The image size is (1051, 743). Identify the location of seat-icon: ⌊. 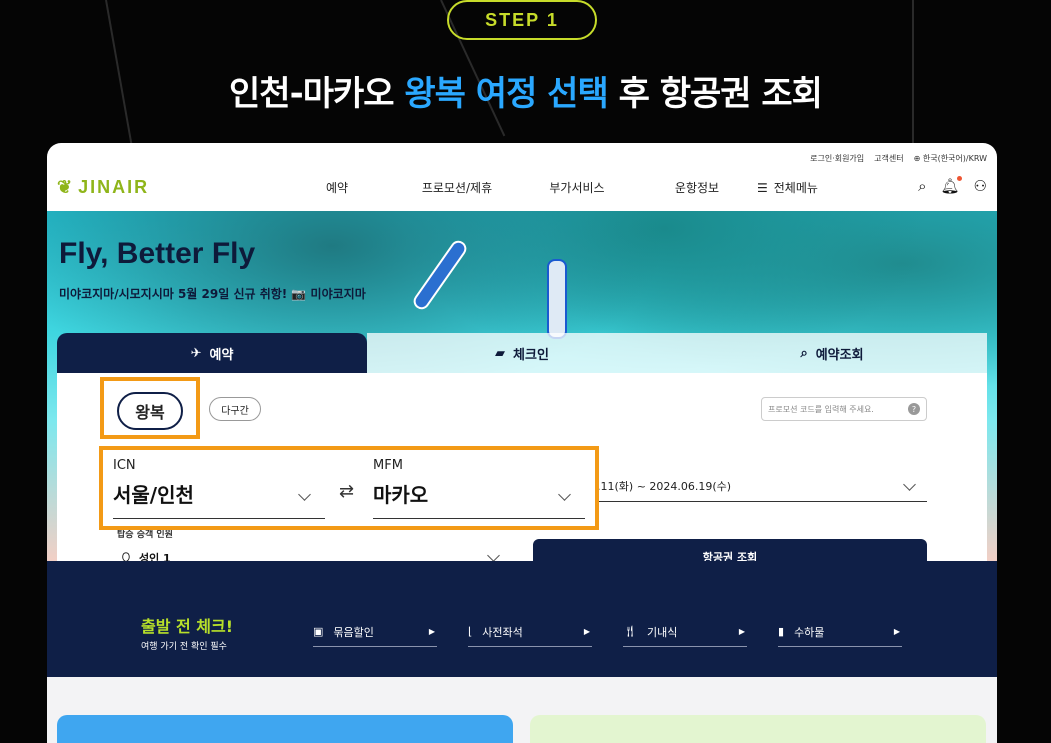
(470, 631).